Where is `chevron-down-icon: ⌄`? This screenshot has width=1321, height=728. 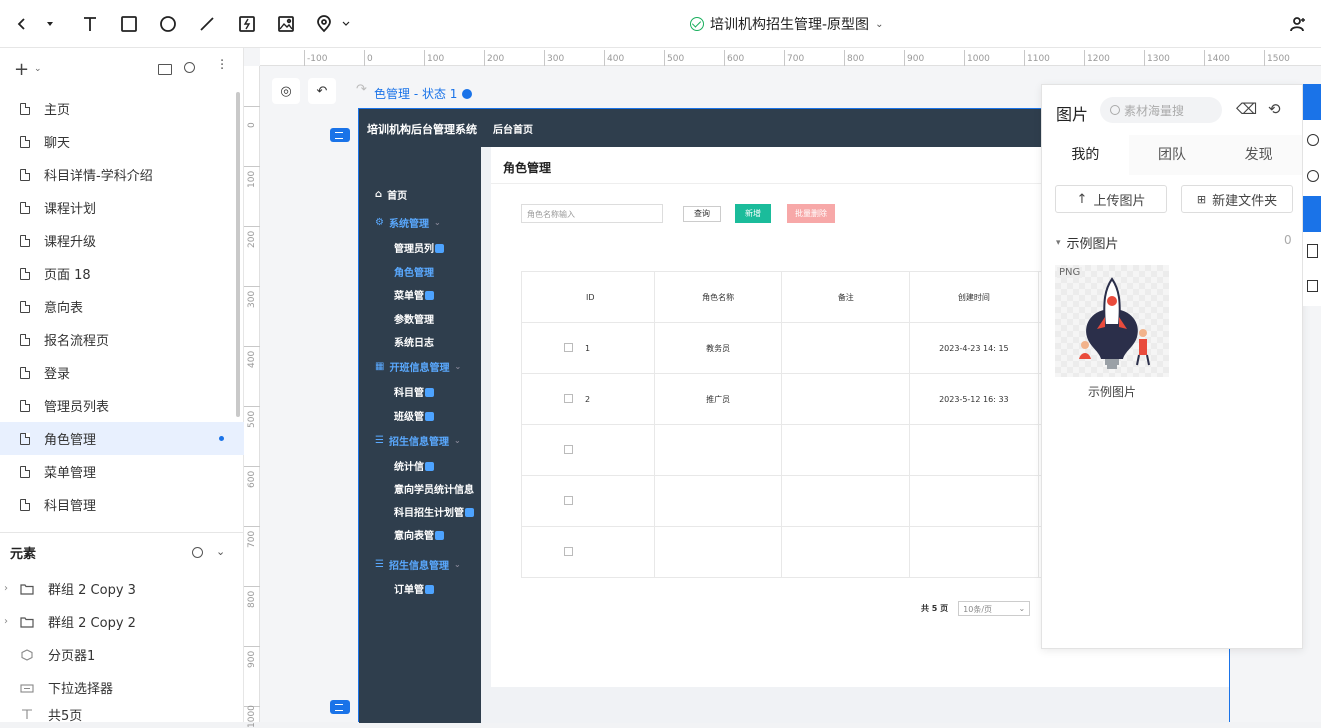
chevron-down-icon: ⌄ is located at coordinates (458, 366).